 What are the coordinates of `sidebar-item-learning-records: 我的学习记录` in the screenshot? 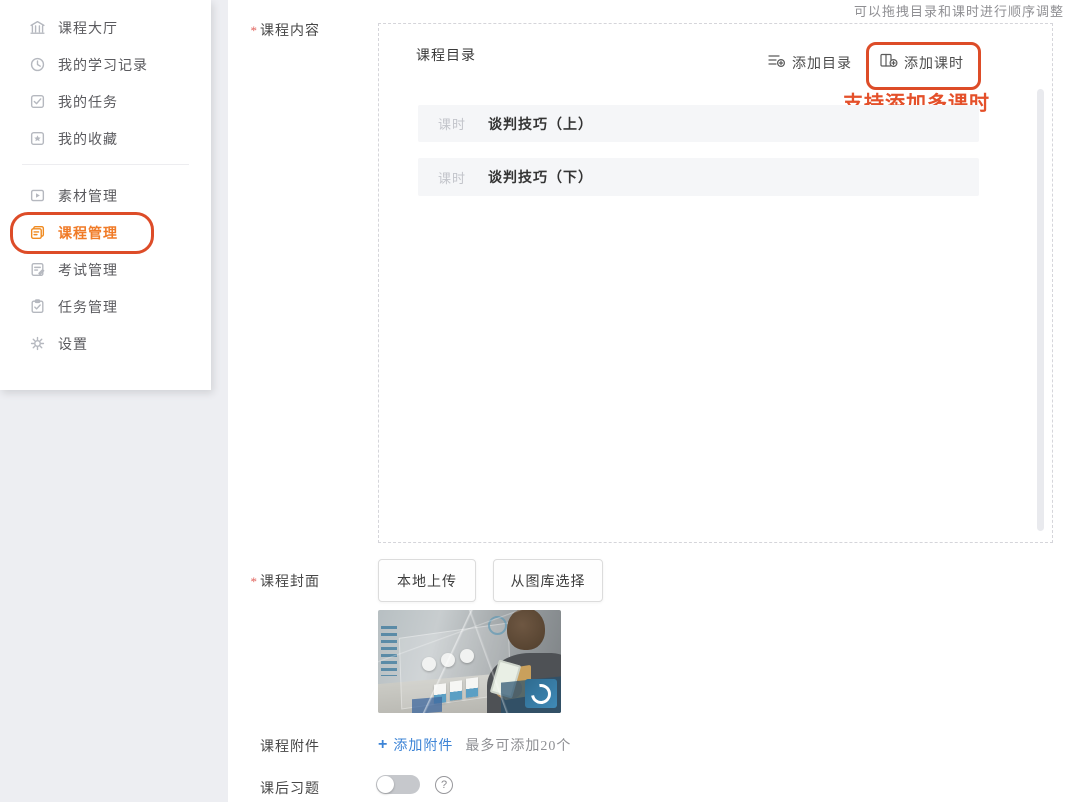 It's located at (105, 64).